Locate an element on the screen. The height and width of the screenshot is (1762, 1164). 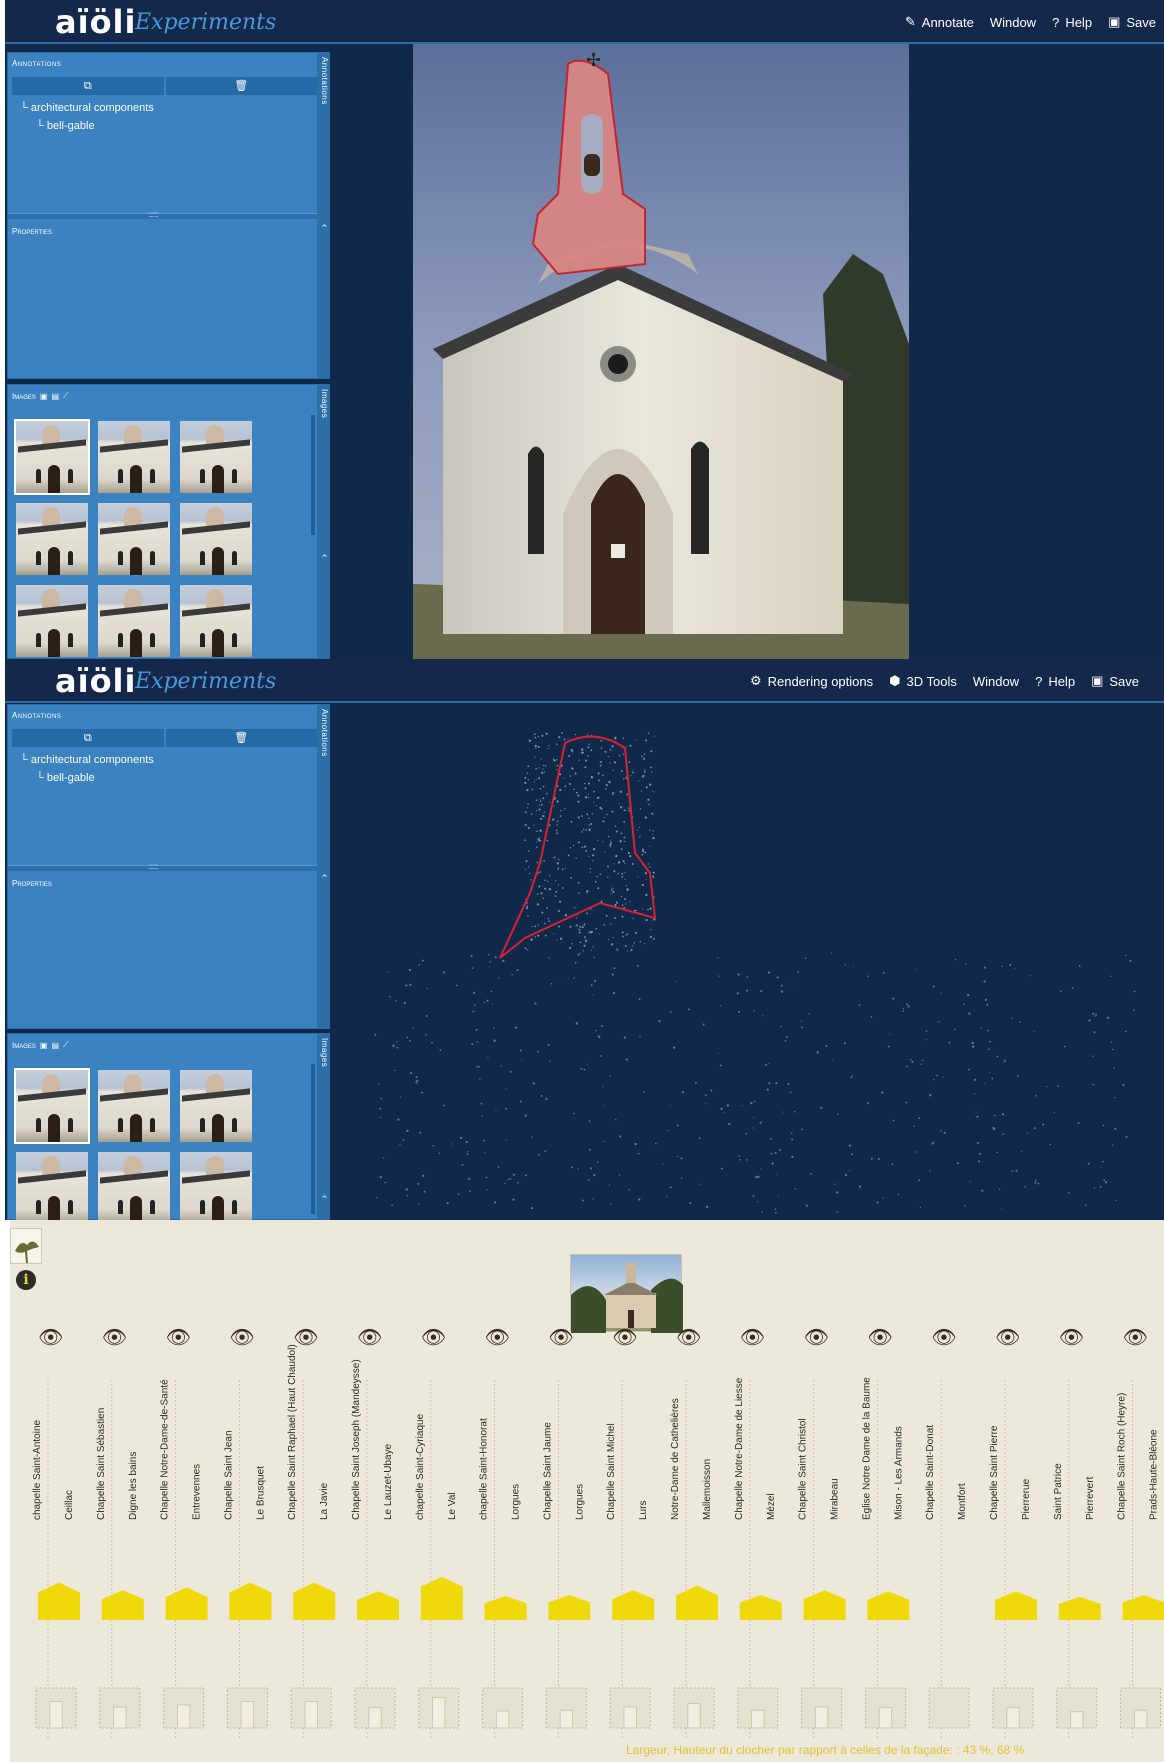
gable-ratio-box is located at coordinates (694, 1716).